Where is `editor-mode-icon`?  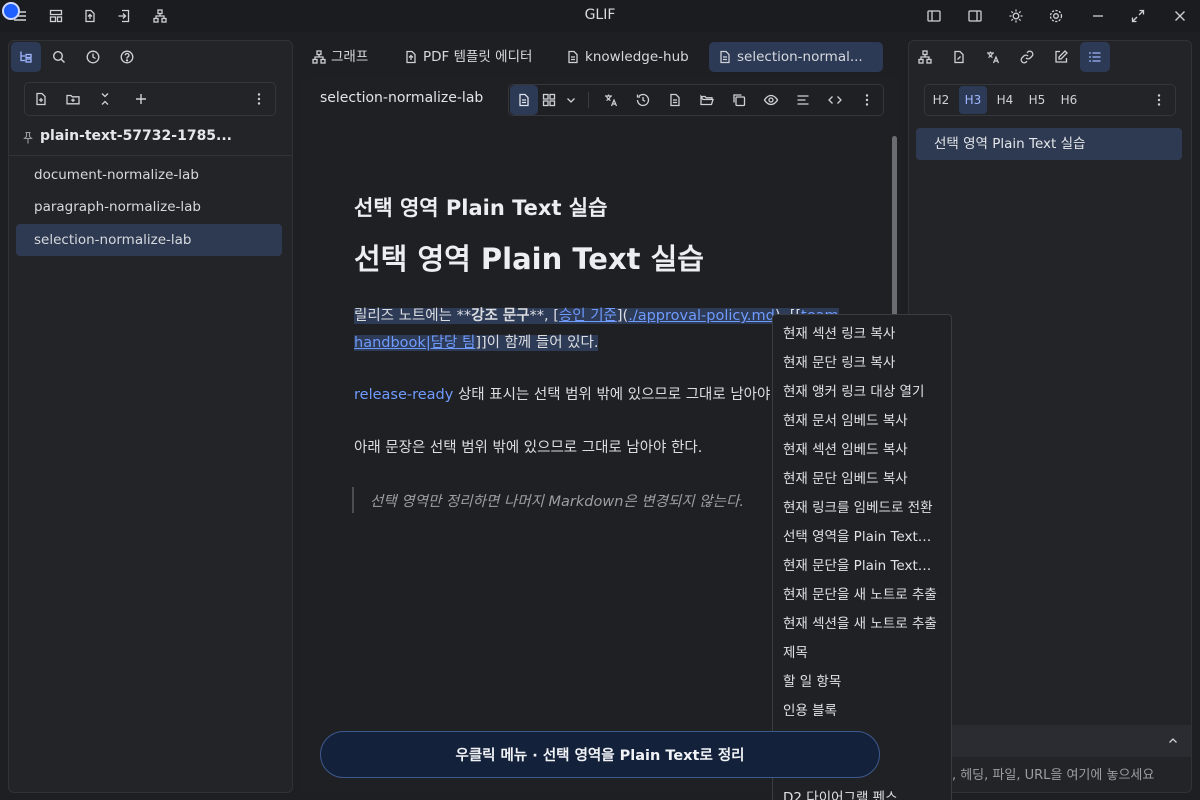 editor-mode-icon is located at coordinates (524, 100).